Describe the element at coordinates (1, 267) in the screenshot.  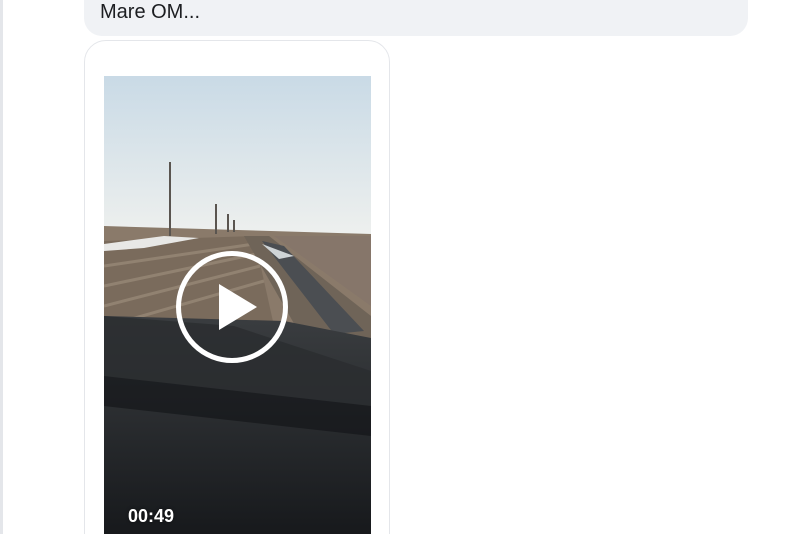
I see `left-divider` at that location.